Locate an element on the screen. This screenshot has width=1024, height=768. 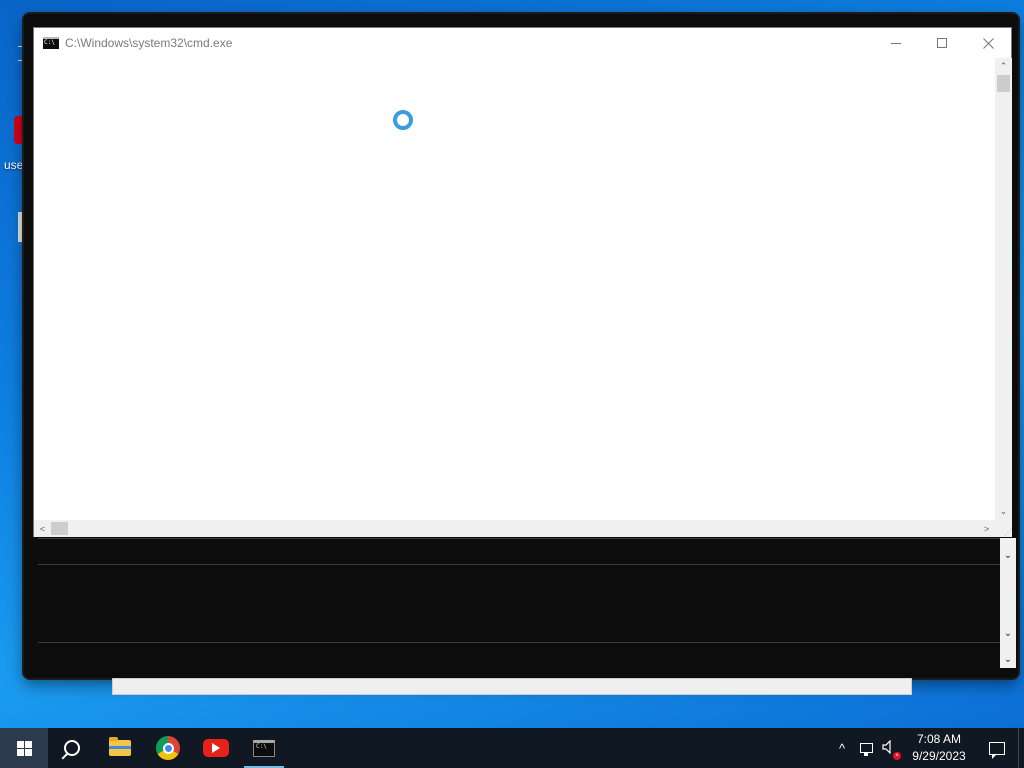
clock: 7:08 AM 9/29/2023 is located at coordinates (939, 748).